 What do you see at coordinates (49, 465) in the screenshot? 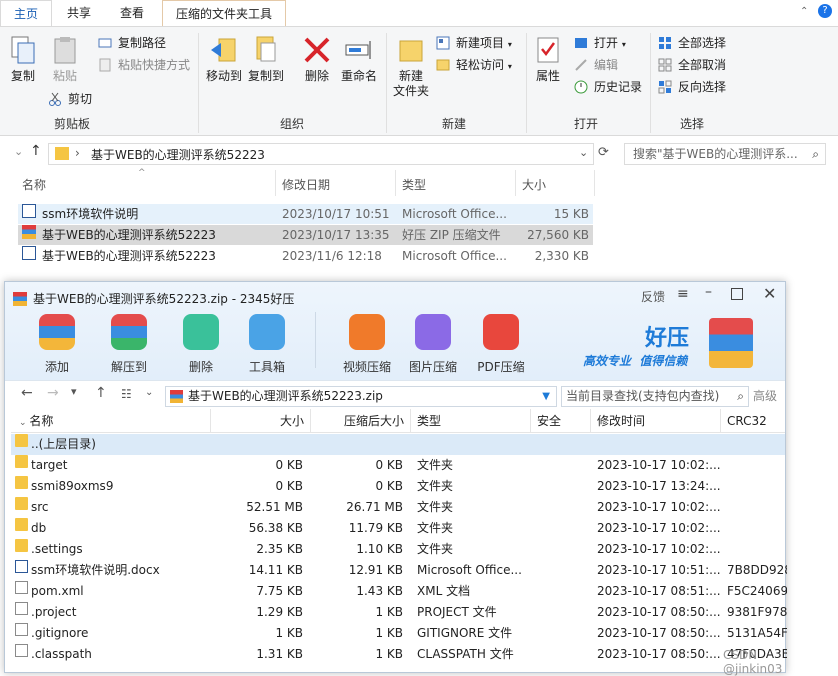
I see `zip-row-name: target` at bounding box center [49, 465].